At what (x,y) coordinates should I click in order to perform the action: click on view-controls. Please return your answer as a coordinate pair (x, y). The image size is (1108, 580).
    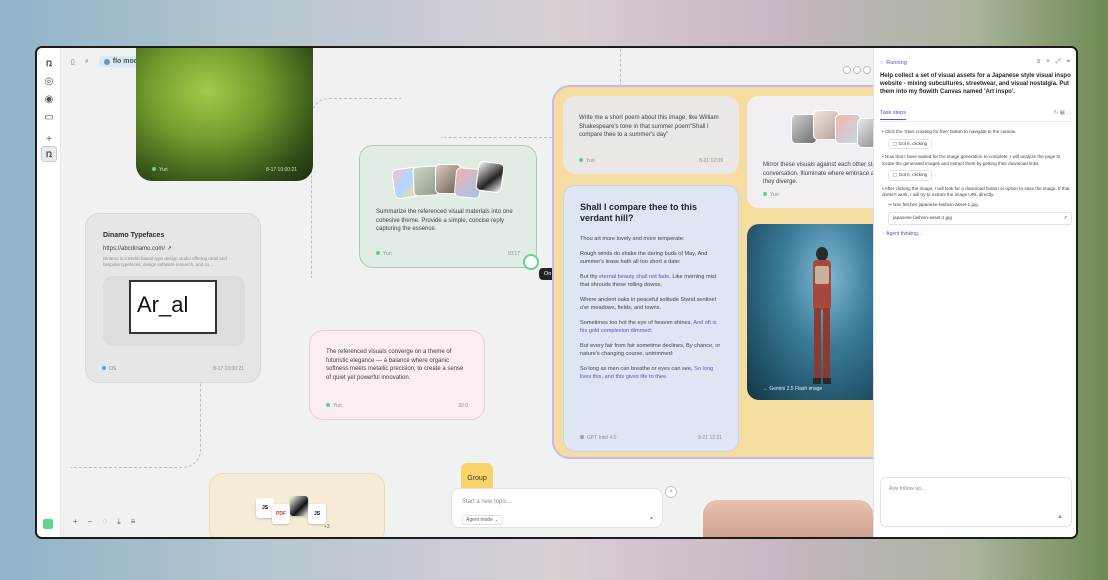
    Looking at the image, I should click on (857, 70).